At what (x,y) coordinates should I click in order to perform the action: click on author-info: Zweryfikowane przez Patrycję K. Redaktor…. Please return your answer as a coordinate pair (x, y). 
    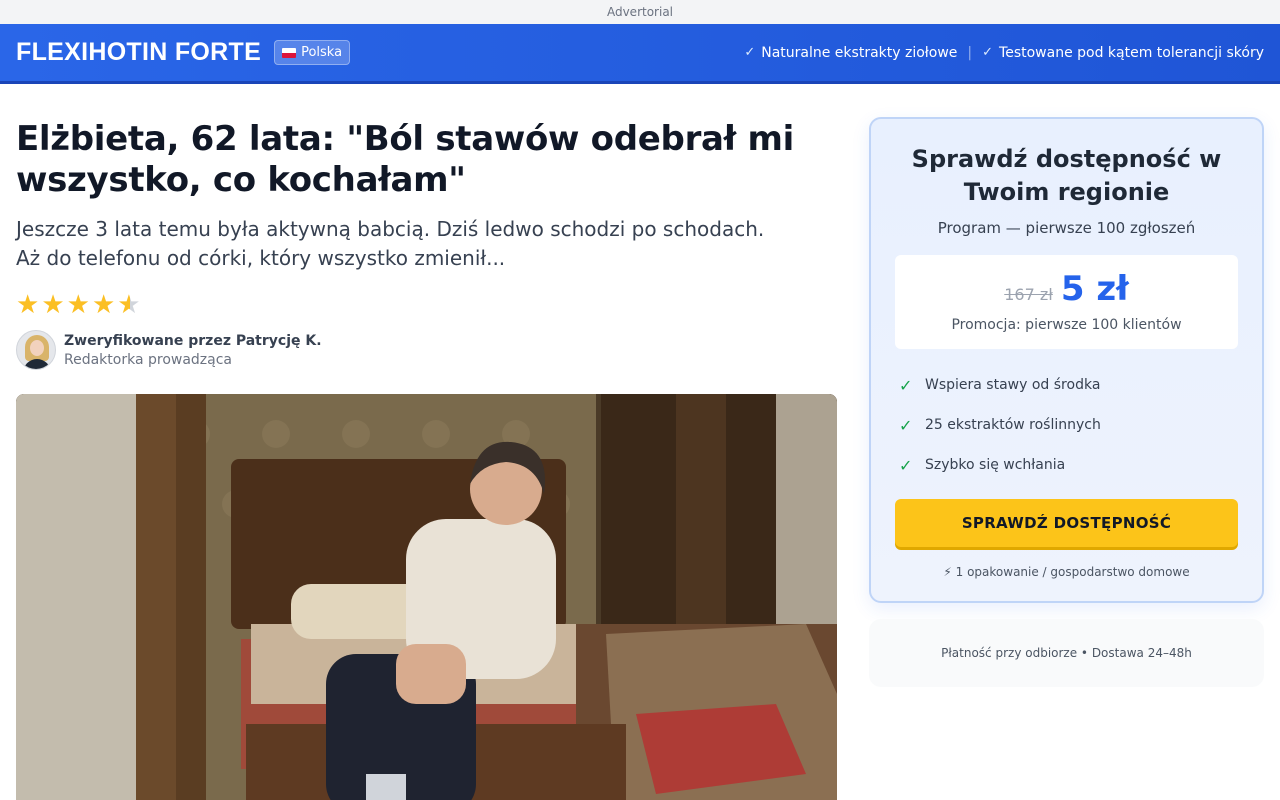
    Looking at the image, I should click on (193, 350).